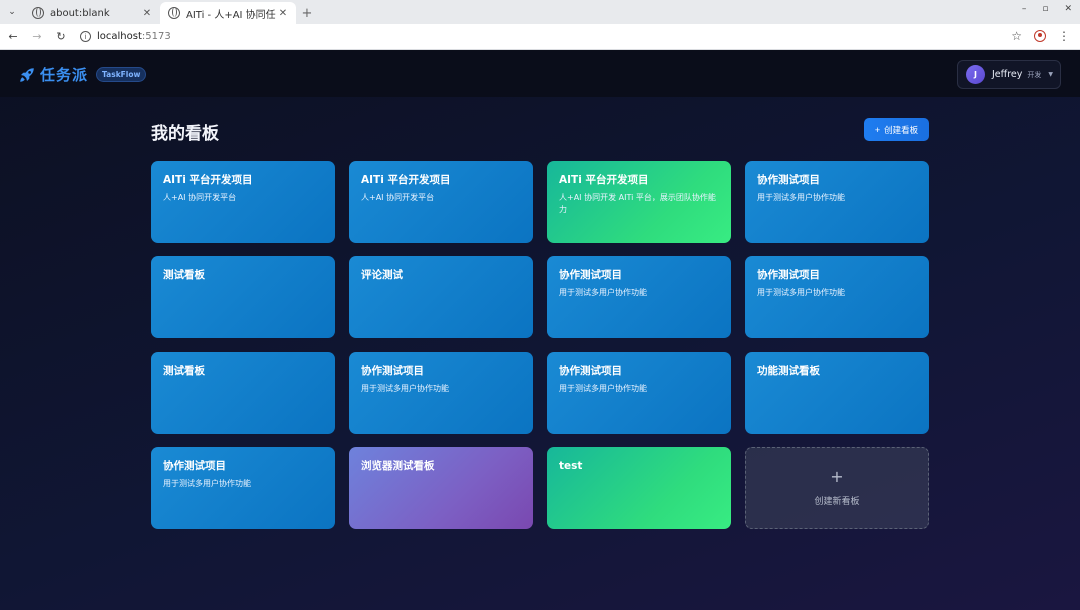 The width and height of the screenshot is (1080, 610). I want to click on tab-title: about:blank, so click(80, 13).